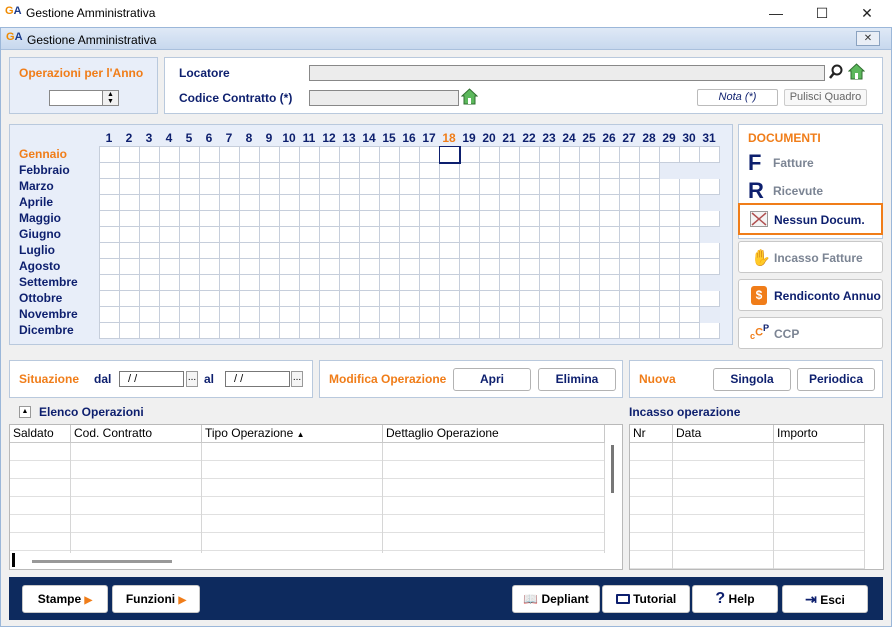  I want to click on depliant-button: 📖 Depliant, so click(556, 599).